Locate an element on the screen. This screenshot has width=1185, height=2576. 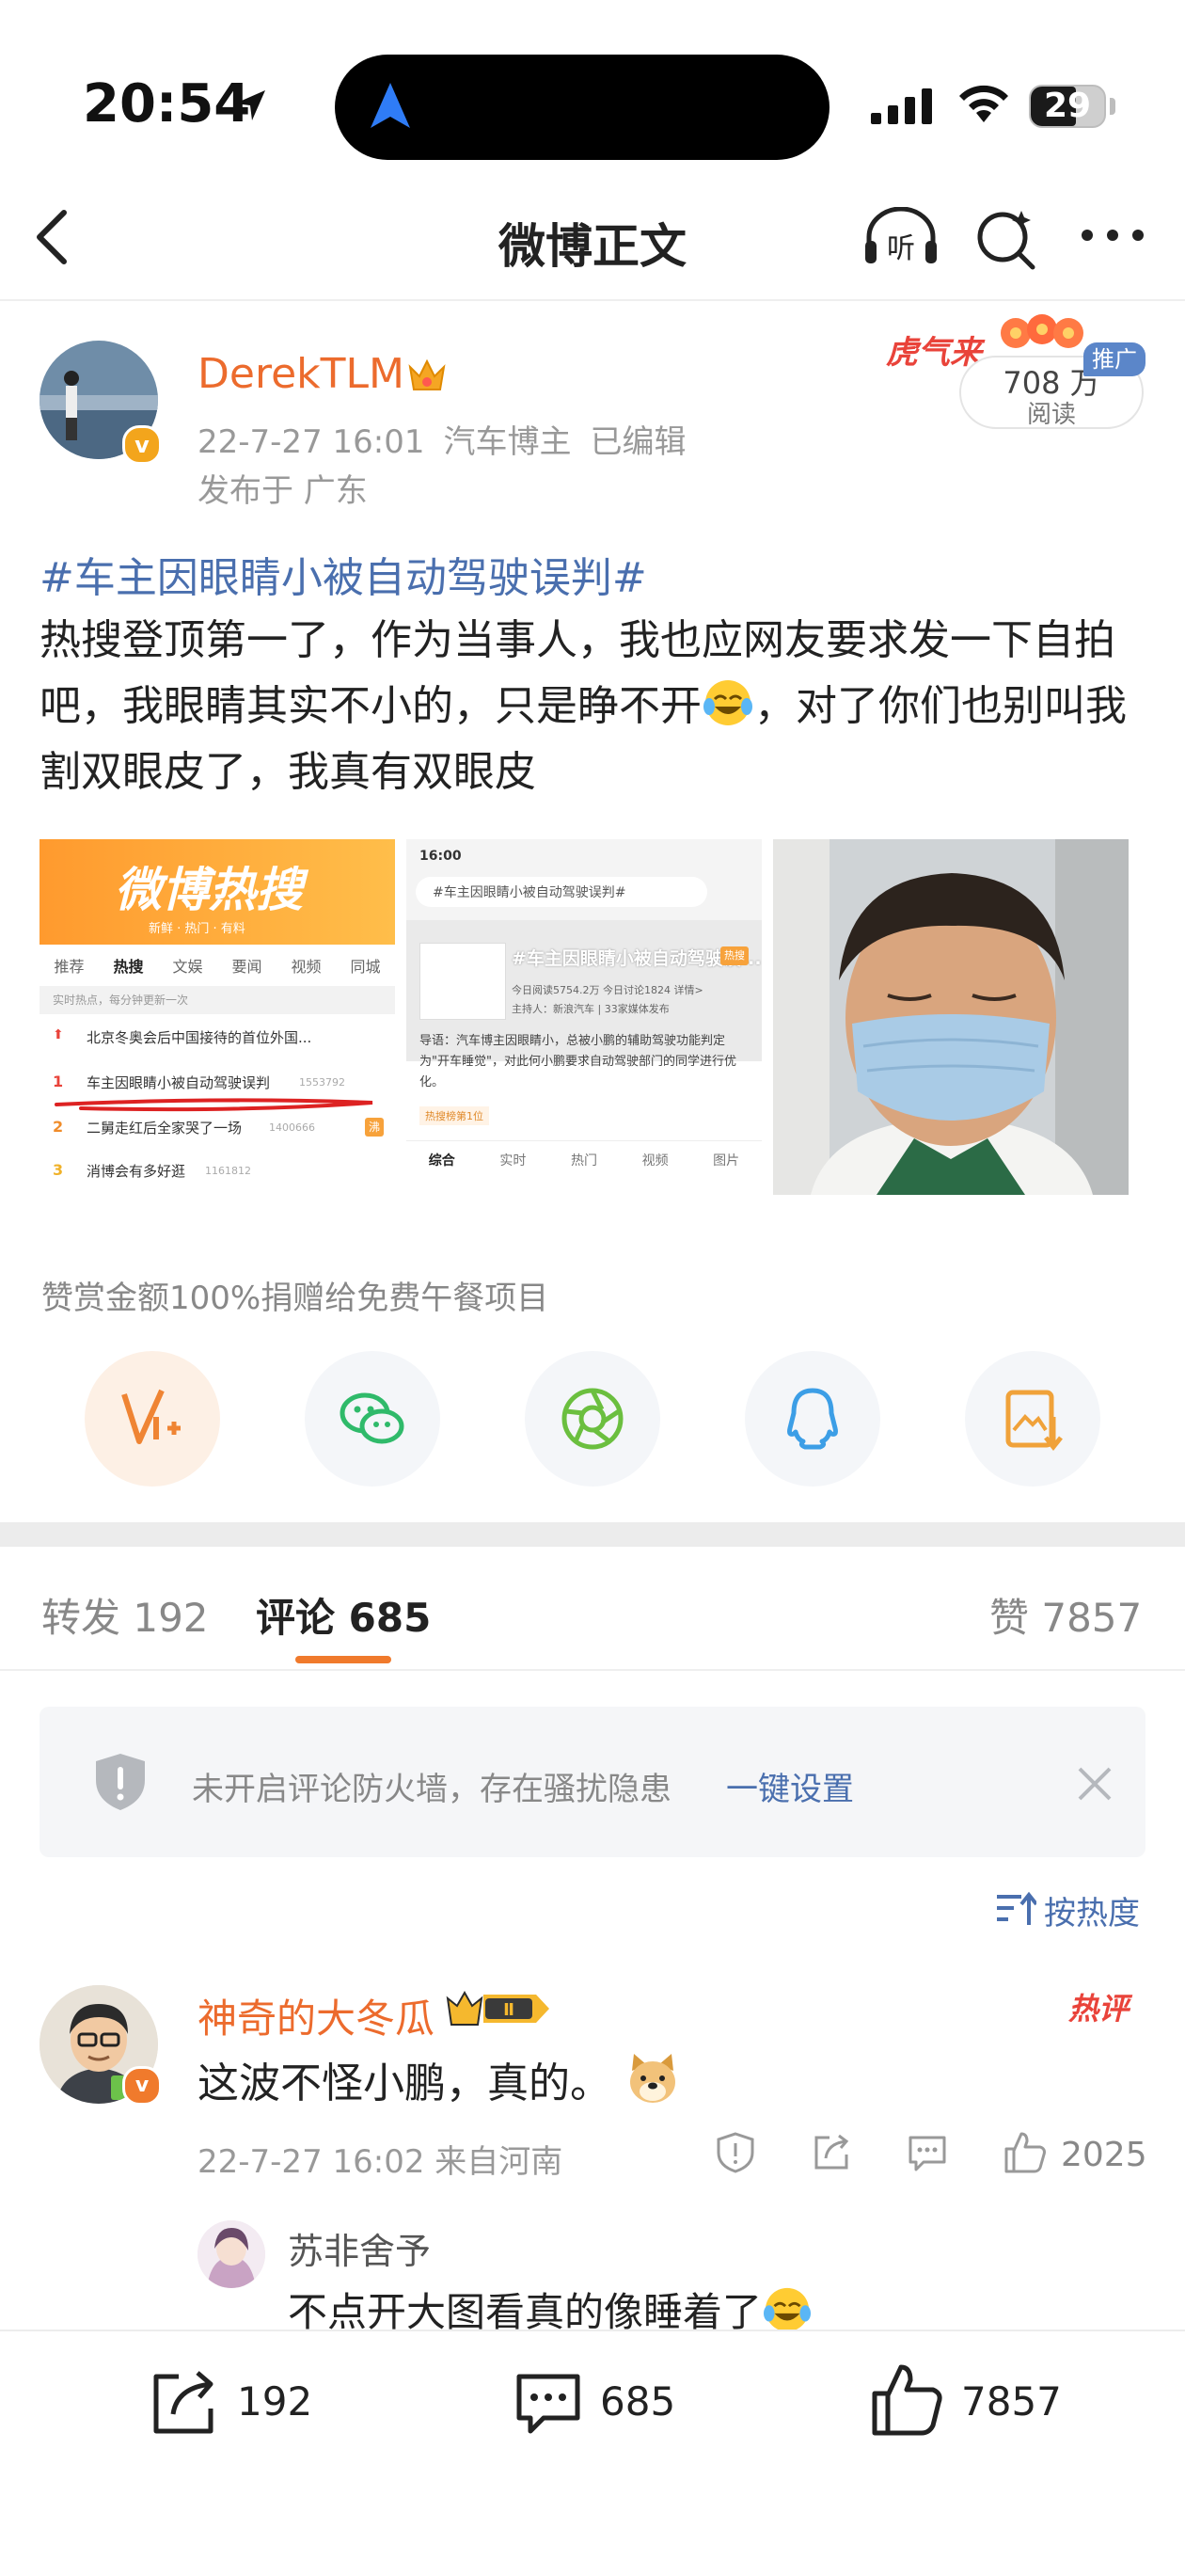
tab-likes: 赞 7857 is located at coordinates (1065, 1615).